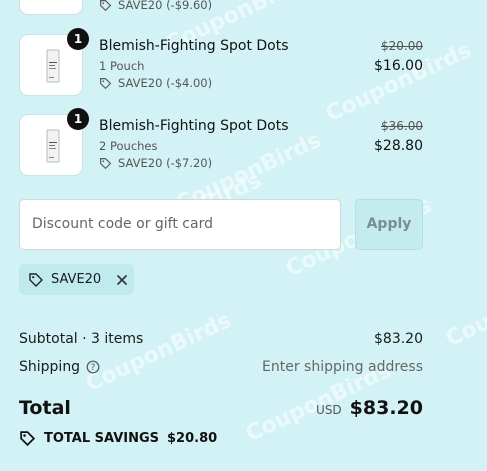  I want to click on shipping-value: Enter shipping address, so click(342, 367).